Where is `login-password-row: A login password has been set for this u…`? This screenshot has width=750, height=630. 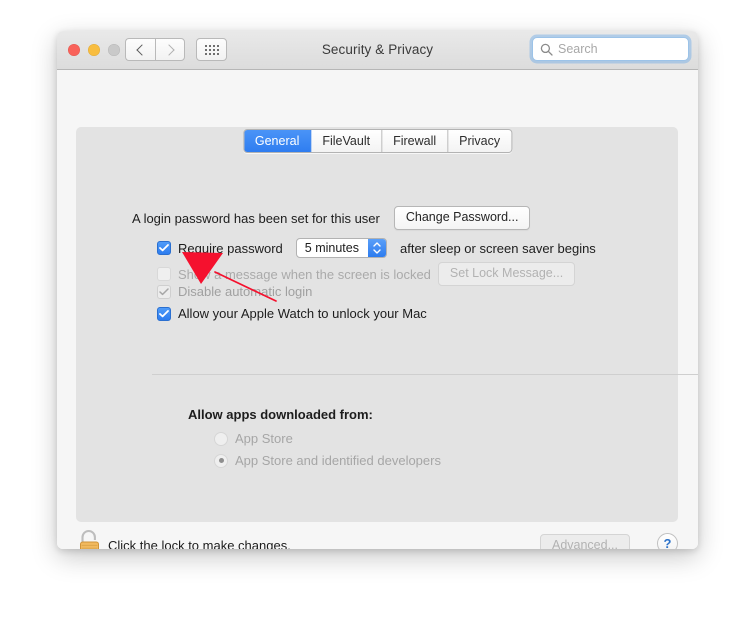 login-password-row: A login password has been set for this u… is located at coordinates (331, 218).